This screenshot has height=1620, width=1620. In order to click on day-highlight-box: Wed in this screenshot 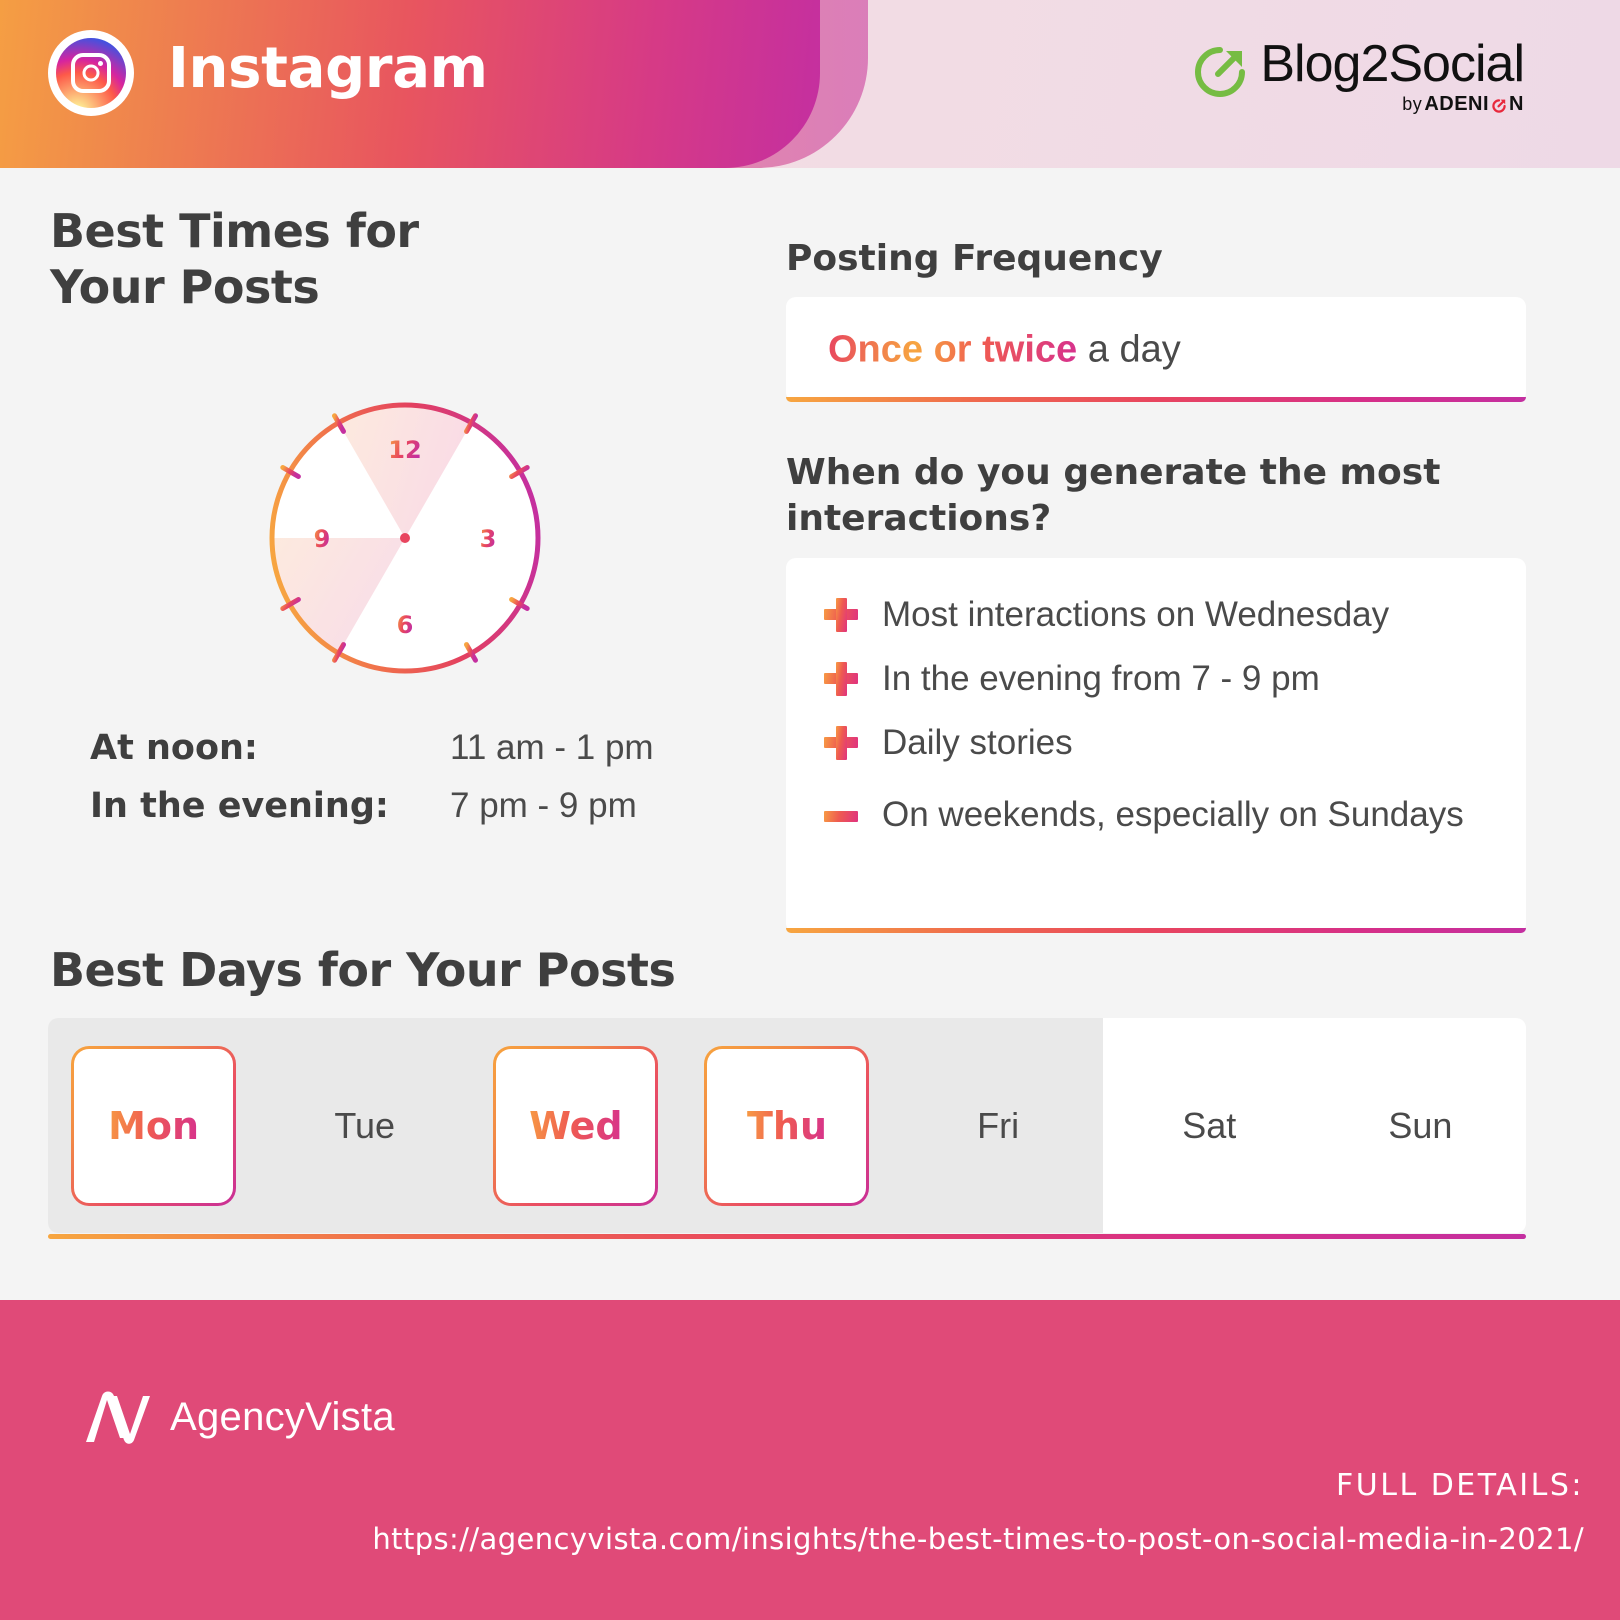, I will do `click(576, 1125)`.